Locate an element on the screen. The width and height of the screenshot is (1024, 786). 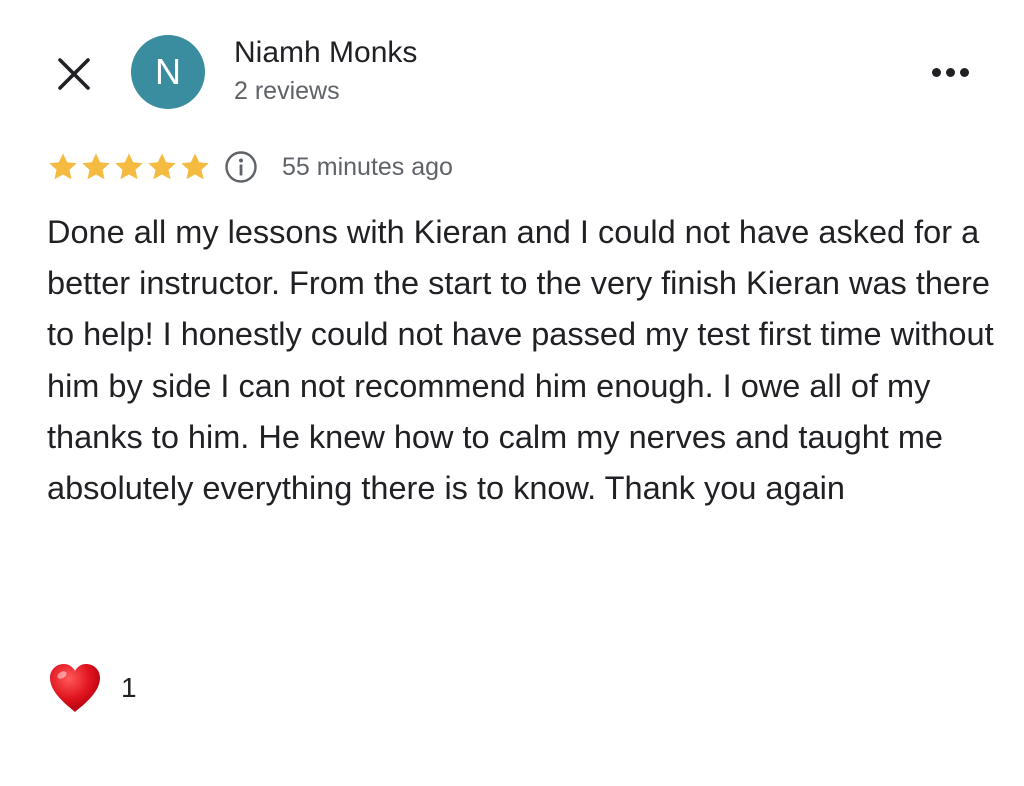
heart-icon is located at coordinates (75, 688).